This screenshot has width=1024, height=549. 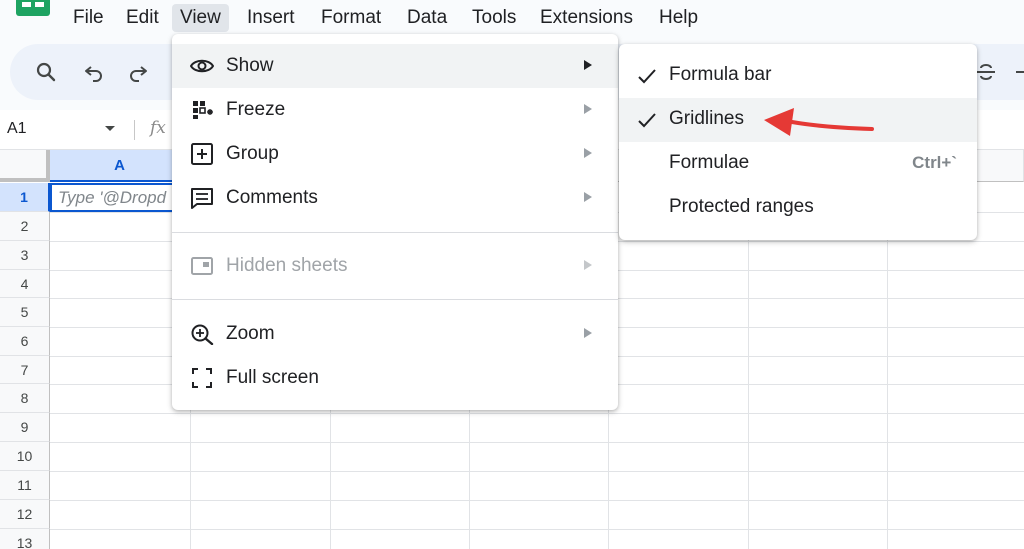 What do you see at coordinates (200, 18) in the screenshot?
I see `menu-view: View` at bounding box center [200, 18].